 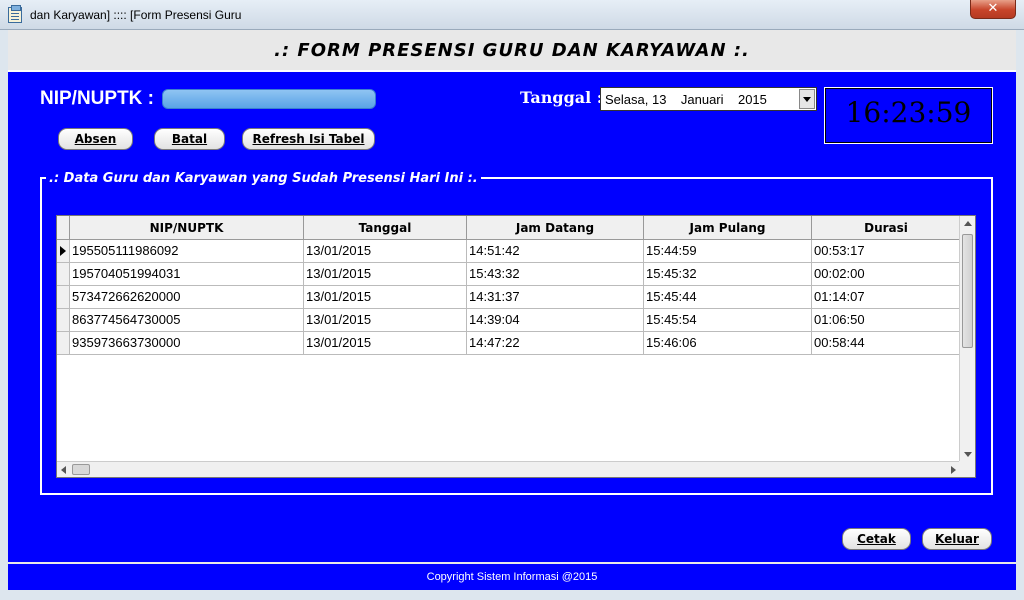 I want to click on app-icon, so click(x=15, y=14).